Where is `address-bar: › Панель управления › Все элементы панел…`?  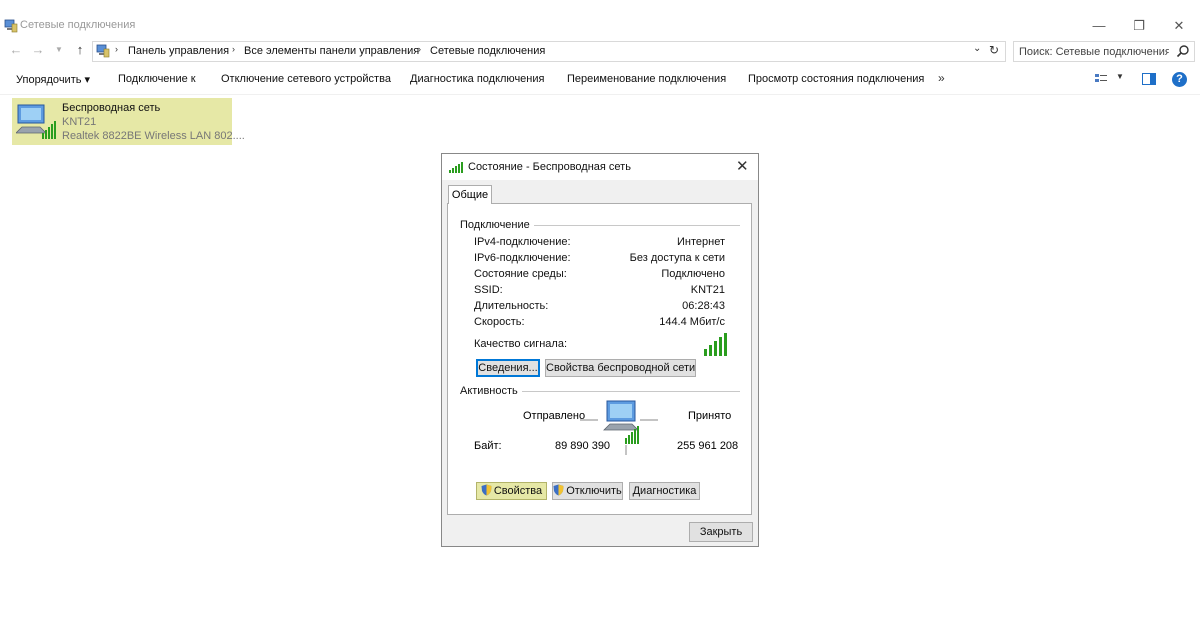 address-bar: › Панель управления › Все элементы панел… is located at coordinates (549, 51).